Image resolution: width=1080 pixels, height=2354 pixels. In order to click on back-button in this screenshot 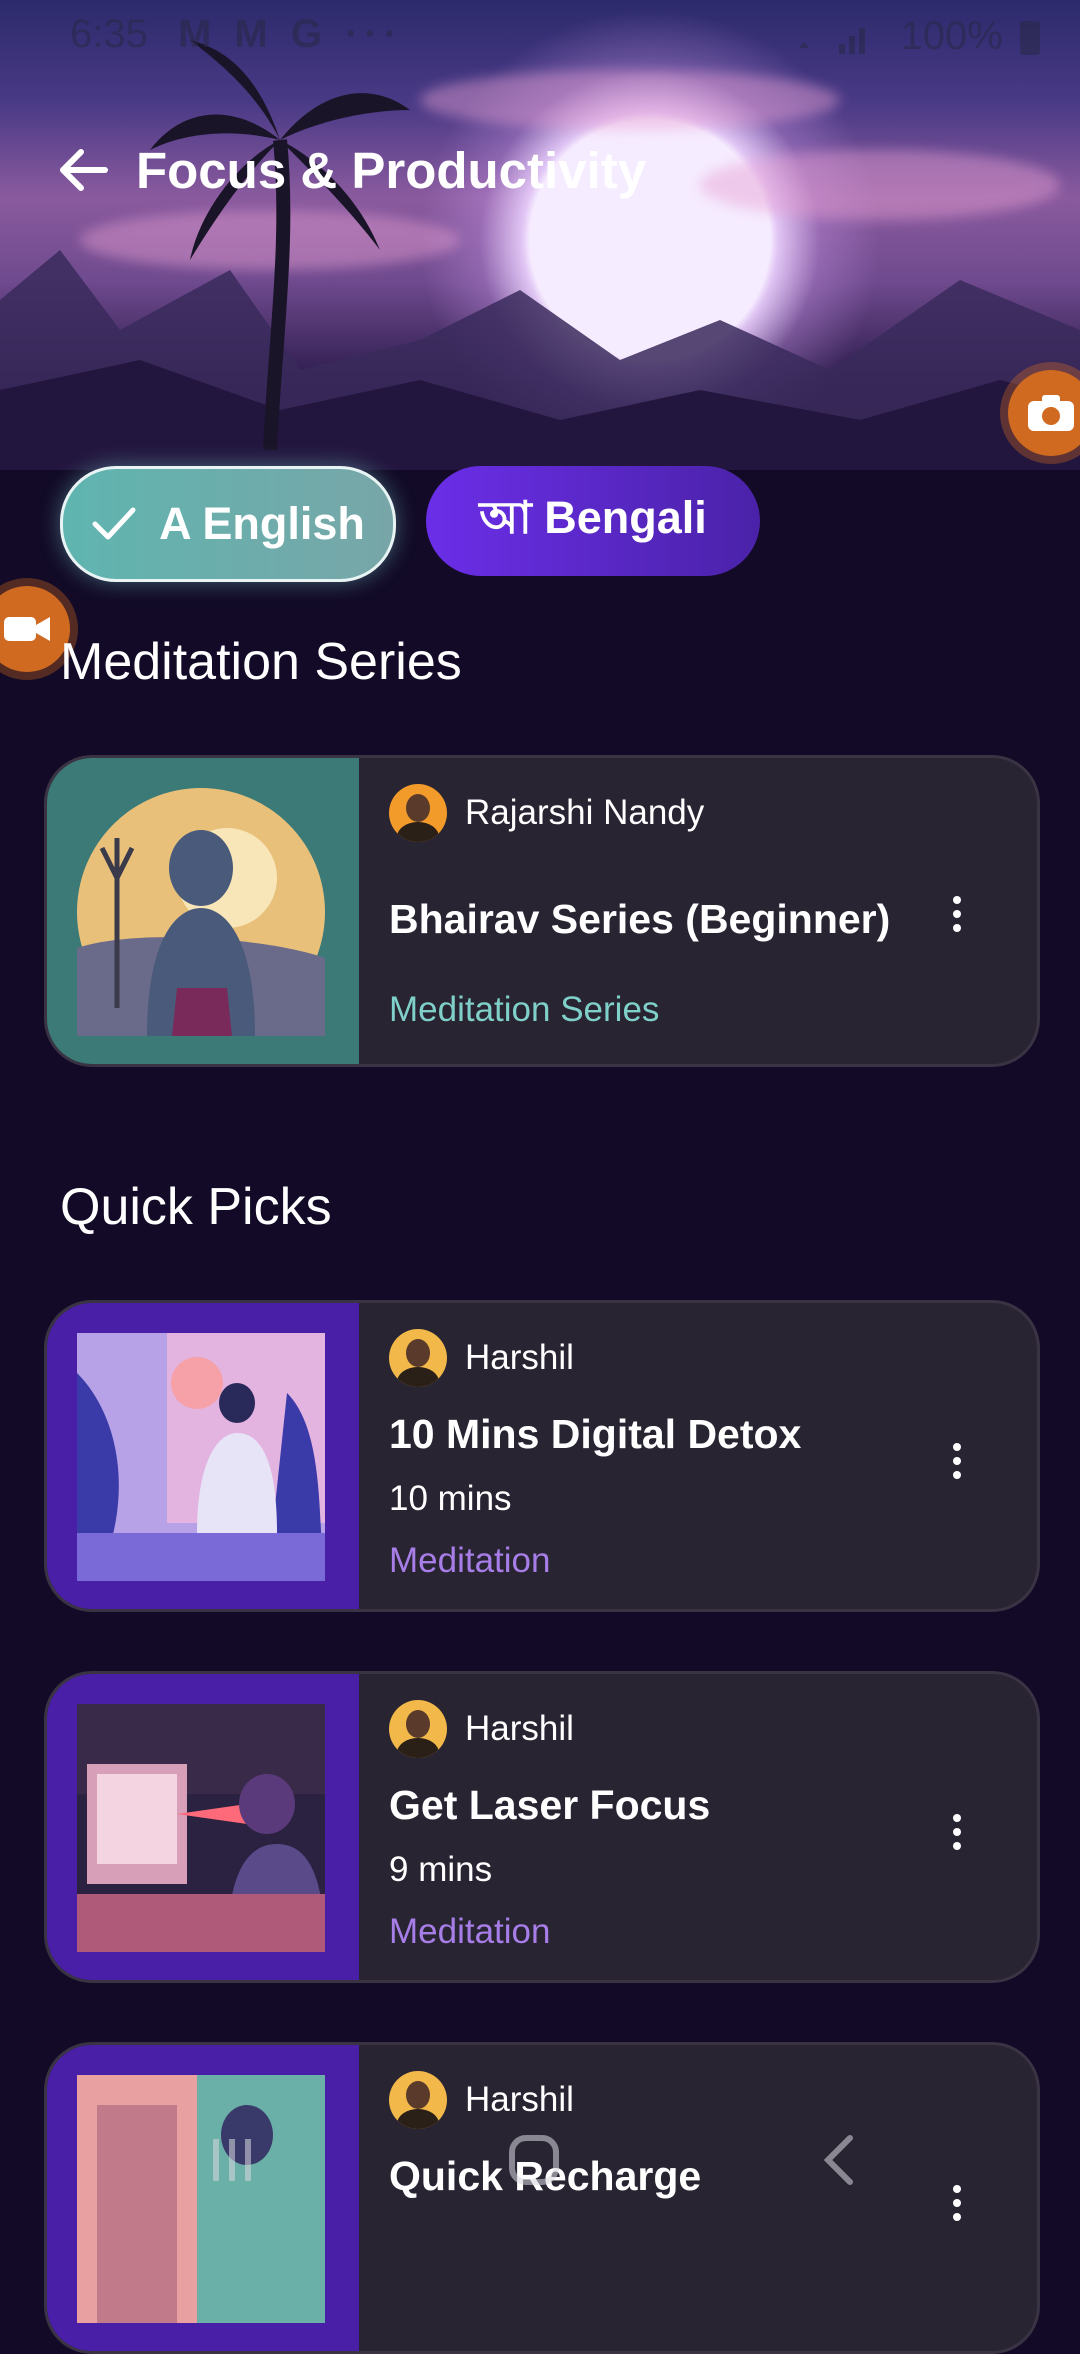, I will do `click(83, 170)`.